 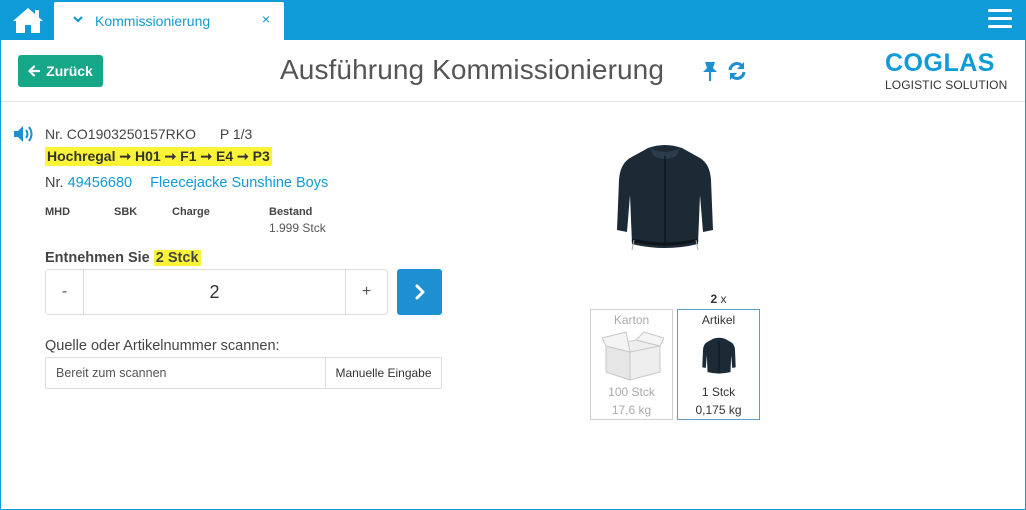 What do you see at coordinates (723, 299) in the screenshot?
I see `pack-count-suffix: x` at bounding box center [723, 299].